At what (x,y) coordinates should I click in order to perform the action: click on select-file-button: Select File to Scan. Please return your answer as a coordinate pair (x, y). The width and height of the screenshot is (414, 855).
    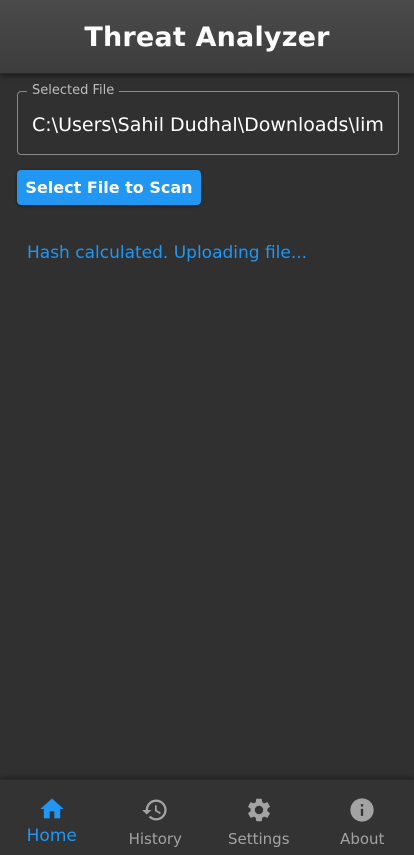
    Looking at the image, I should click on (109, 187).